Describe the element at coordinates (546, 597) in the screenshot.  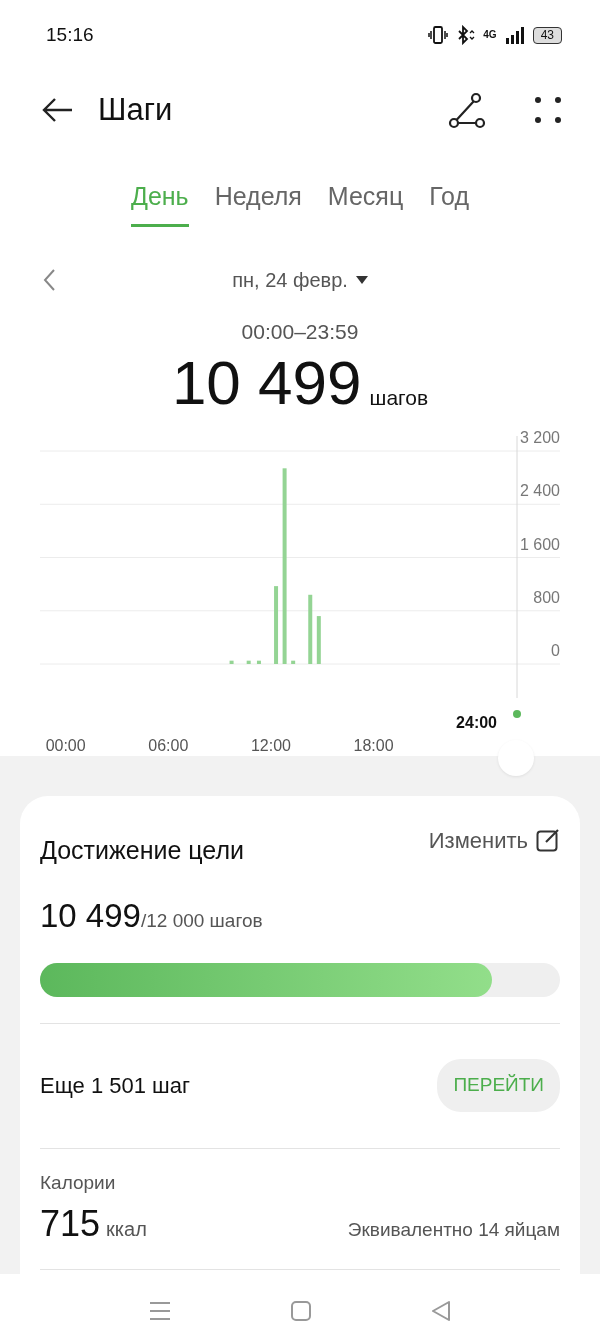
I see `y-axis-label: 800` at that location.